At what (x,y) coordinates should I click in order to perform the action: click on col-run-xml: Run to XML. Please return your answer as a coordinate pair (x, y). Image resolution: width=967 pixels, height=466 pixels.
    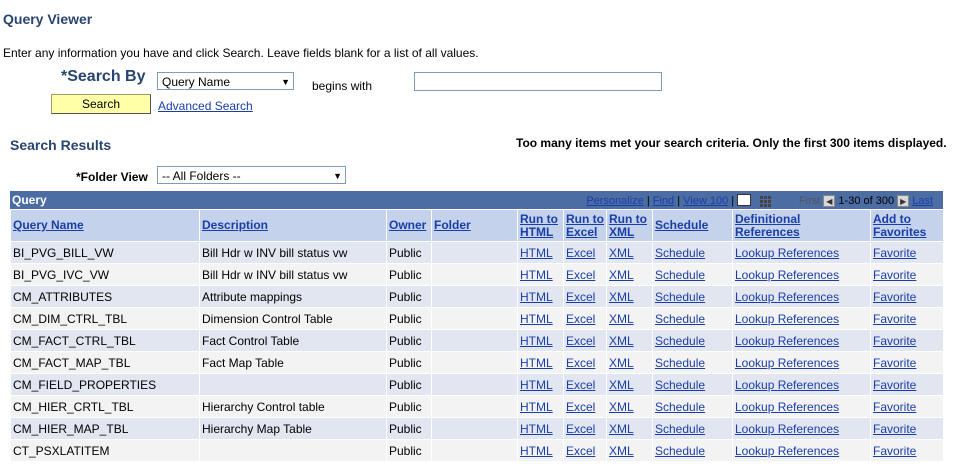
    Looking at the image, I should click on (629, 225).